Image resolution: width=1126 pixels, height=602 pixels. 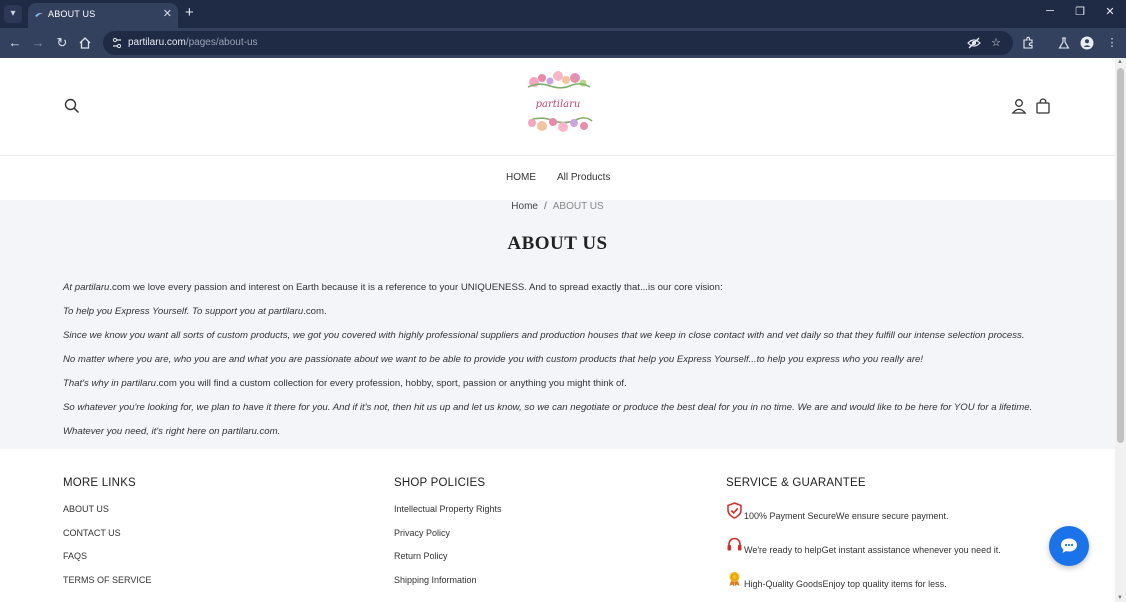 I want to click on breadcrumb: Home / ABOUT US, so click(x=557, y=207).